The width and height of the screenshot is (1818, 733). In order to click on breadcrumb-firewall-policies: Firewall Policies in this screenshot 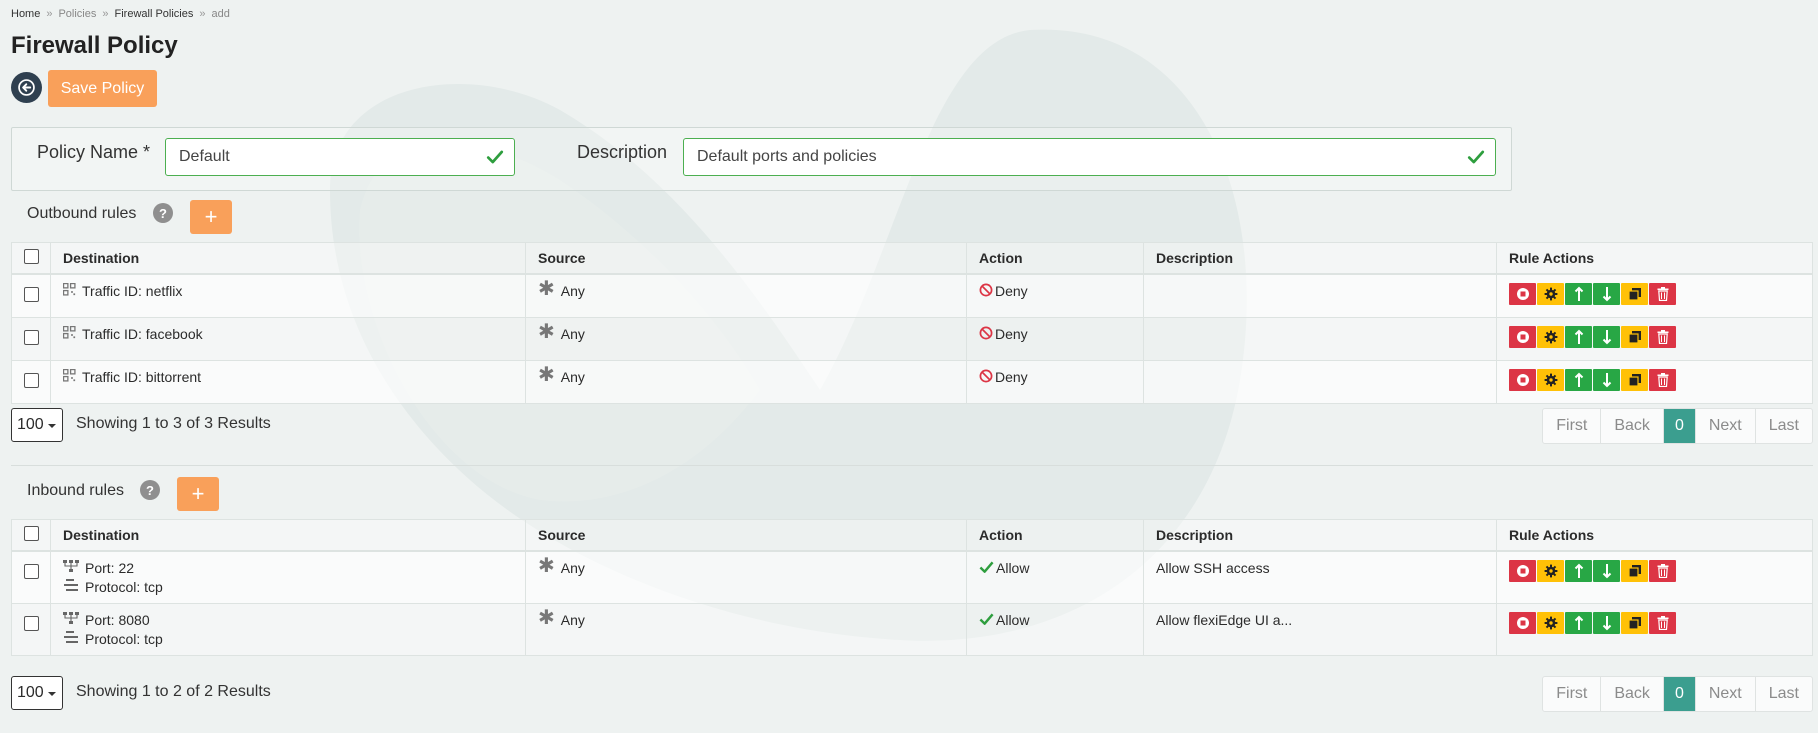, I will do `click(154, 14)`.